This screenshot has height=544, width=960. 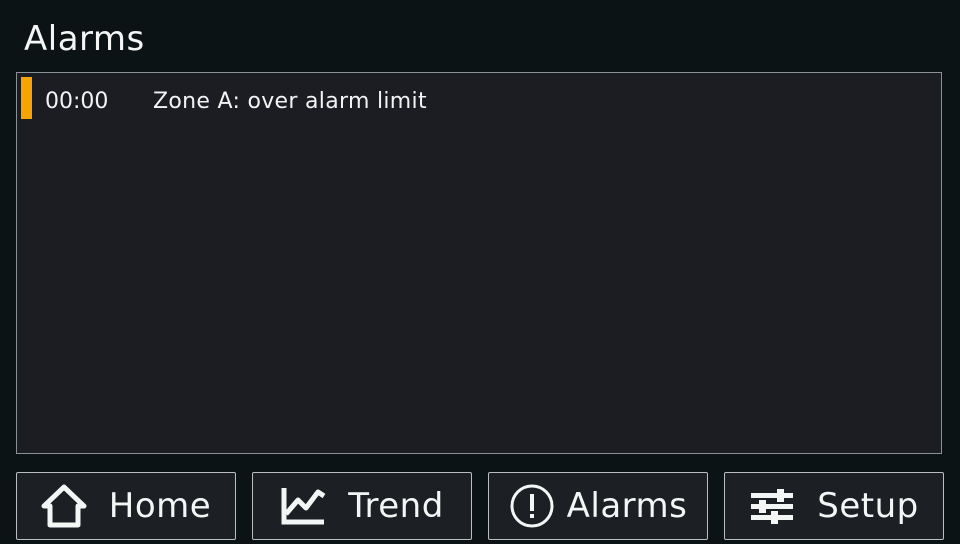 What do you see at coordinates (532, 506) in the screenshot?
I see `alert-icon` at bounding box center [532, 506].